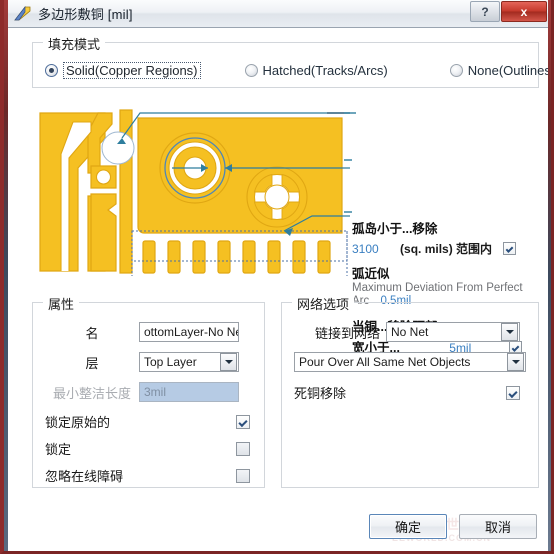 The width and height of the screenshot is (554, 554). I want to click on connect-to-net-select: No Net, so click(453, 332).